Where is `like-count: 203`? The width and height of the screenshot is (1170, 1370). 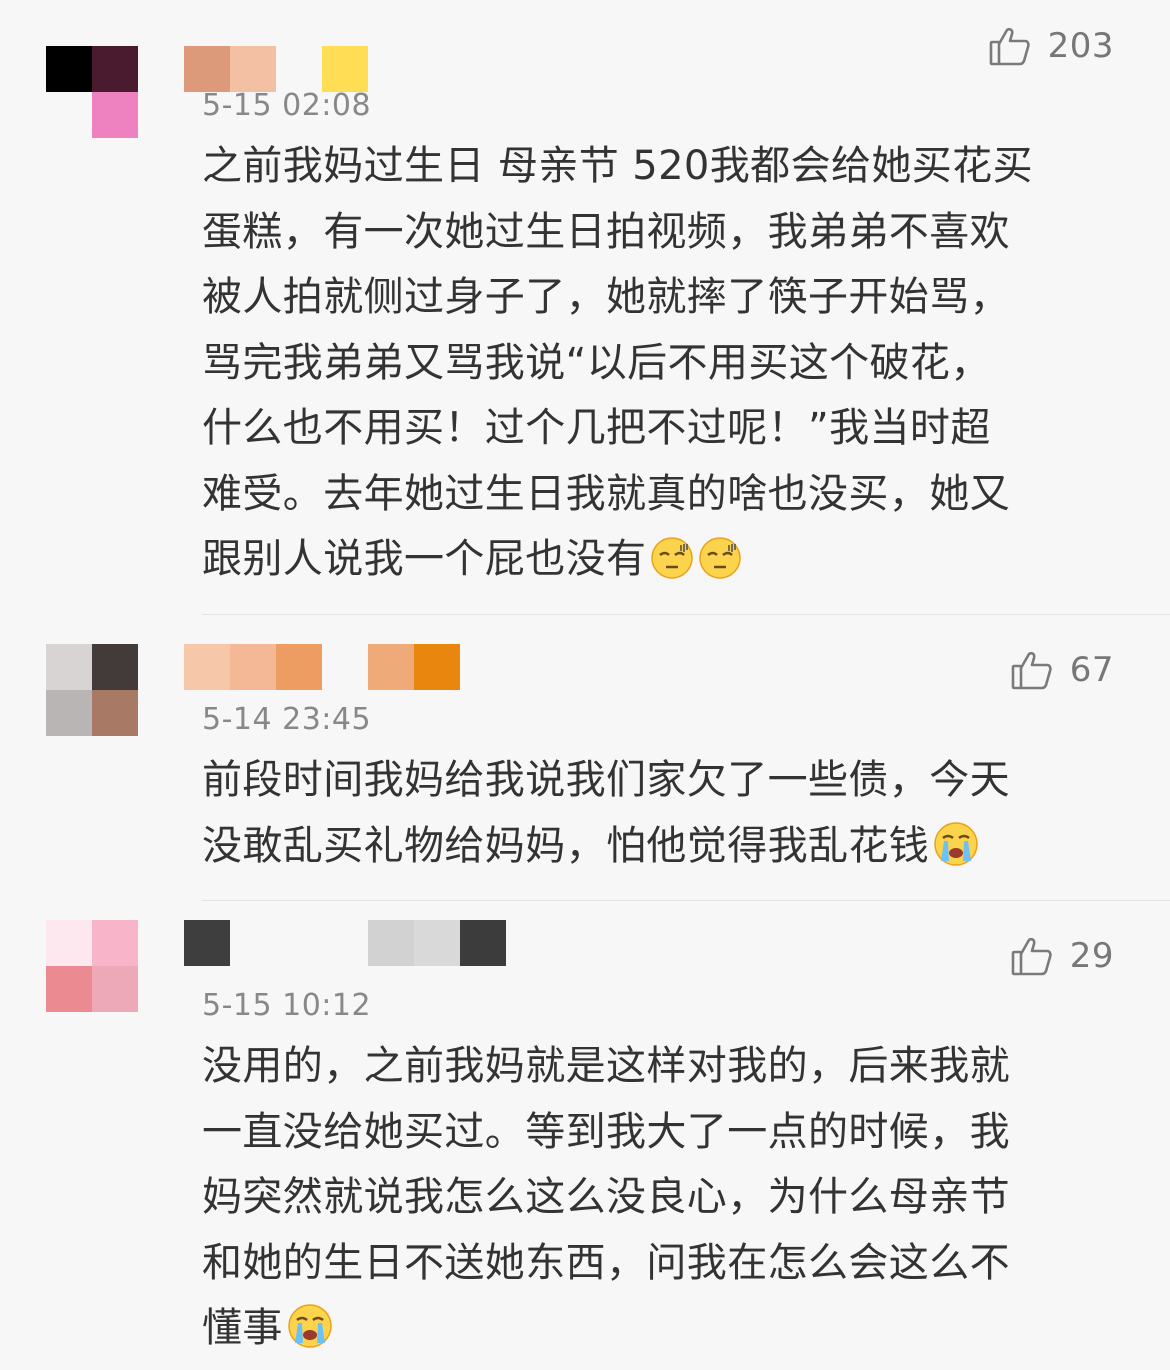 like-count: 203 is located at coordinates (1080, 46).